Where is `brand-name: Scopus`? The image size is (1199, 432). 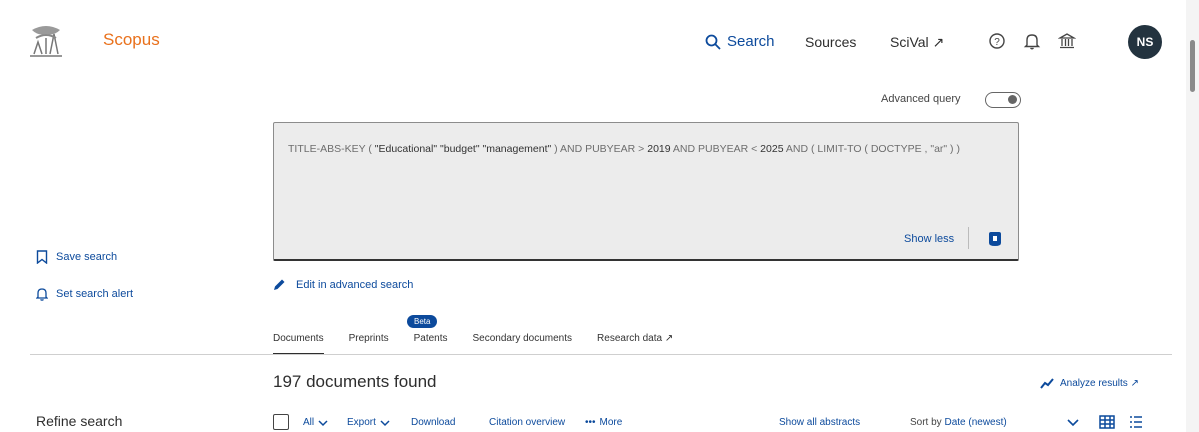
brand-name: Scopus is located at coordinates (131, 40).